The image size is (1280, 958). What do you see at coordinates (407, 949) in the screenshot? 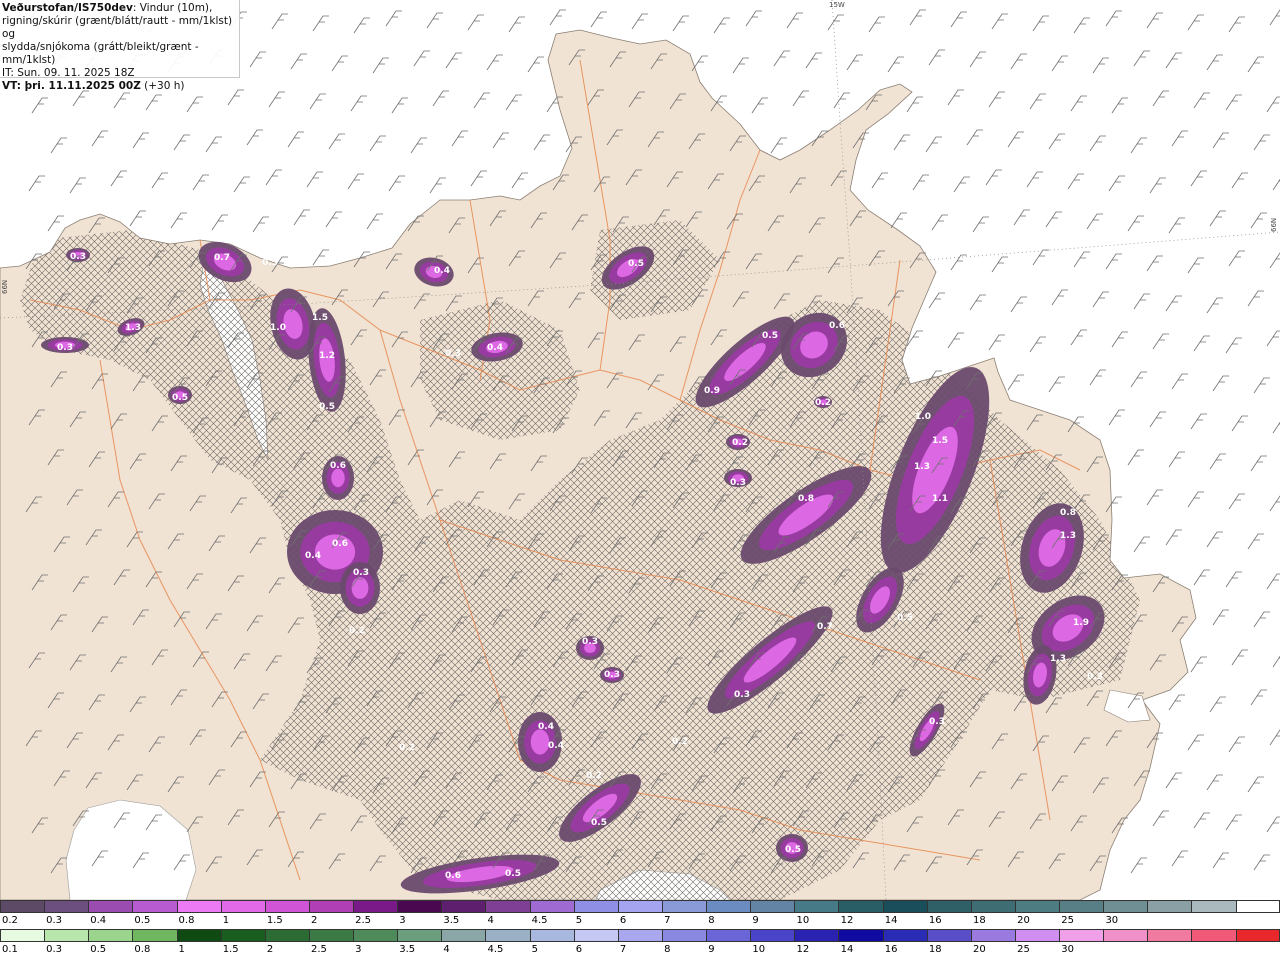
I see `colorbar-label: 3.5` at bounding box center [407, 949].